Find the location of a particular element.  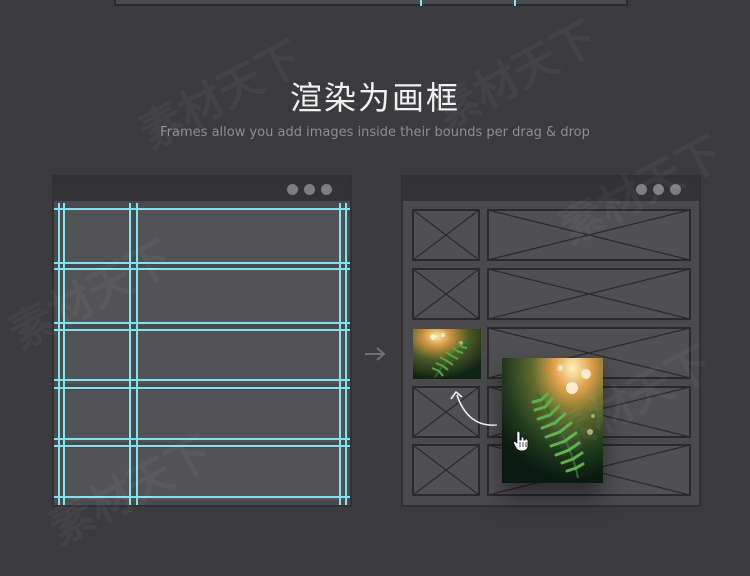

hand-cursor-icon is located at coordinates (520, 441).